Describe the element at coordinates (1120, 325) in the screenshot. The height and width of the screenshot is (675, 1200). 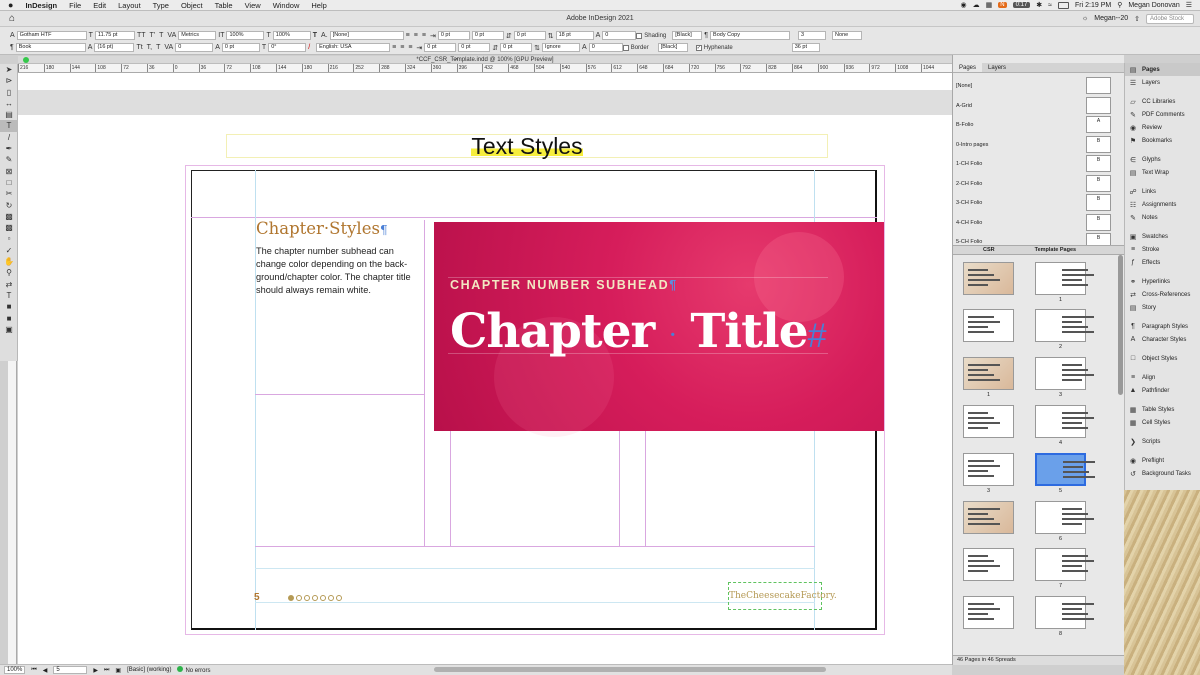
I see `pages-scrollbar` at that location.